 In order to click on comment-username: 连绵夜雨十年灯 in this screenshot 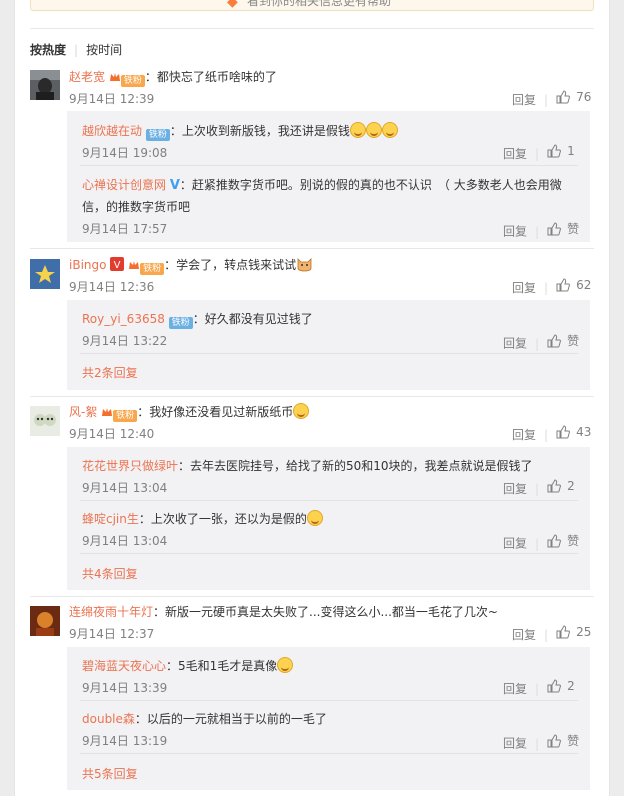, I will do `click(111, 612)`.